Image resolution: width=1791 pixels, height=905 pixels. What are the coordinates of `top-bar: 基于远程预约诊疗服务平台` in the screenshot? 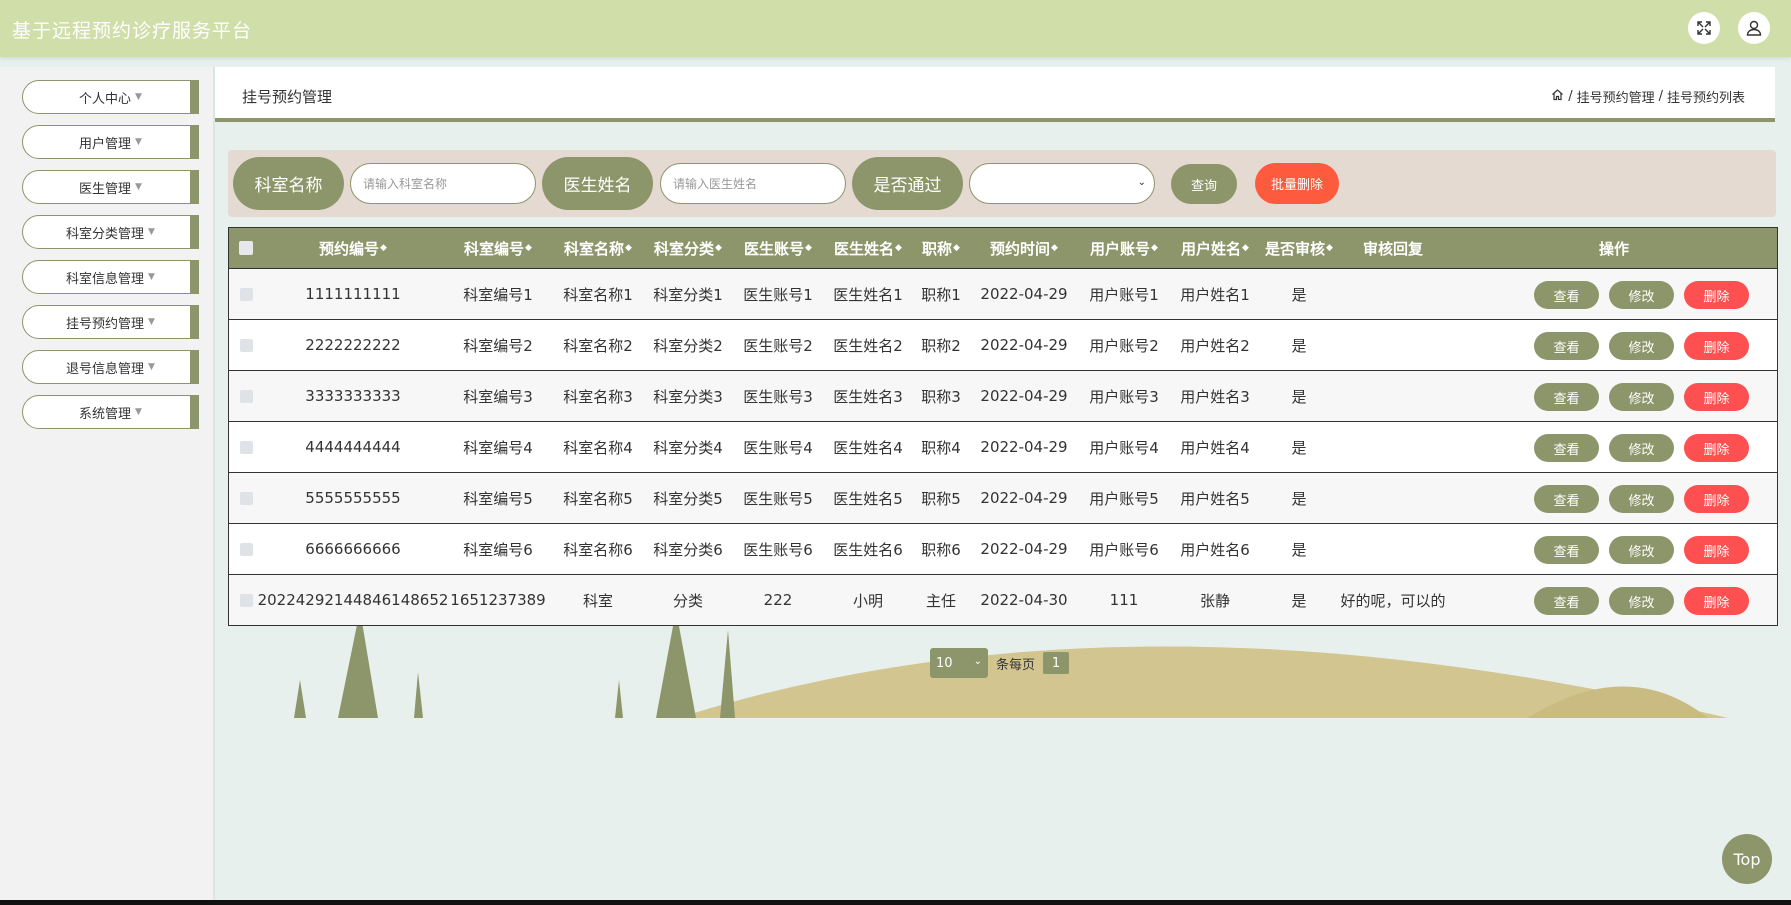 It's located at (895, 28).